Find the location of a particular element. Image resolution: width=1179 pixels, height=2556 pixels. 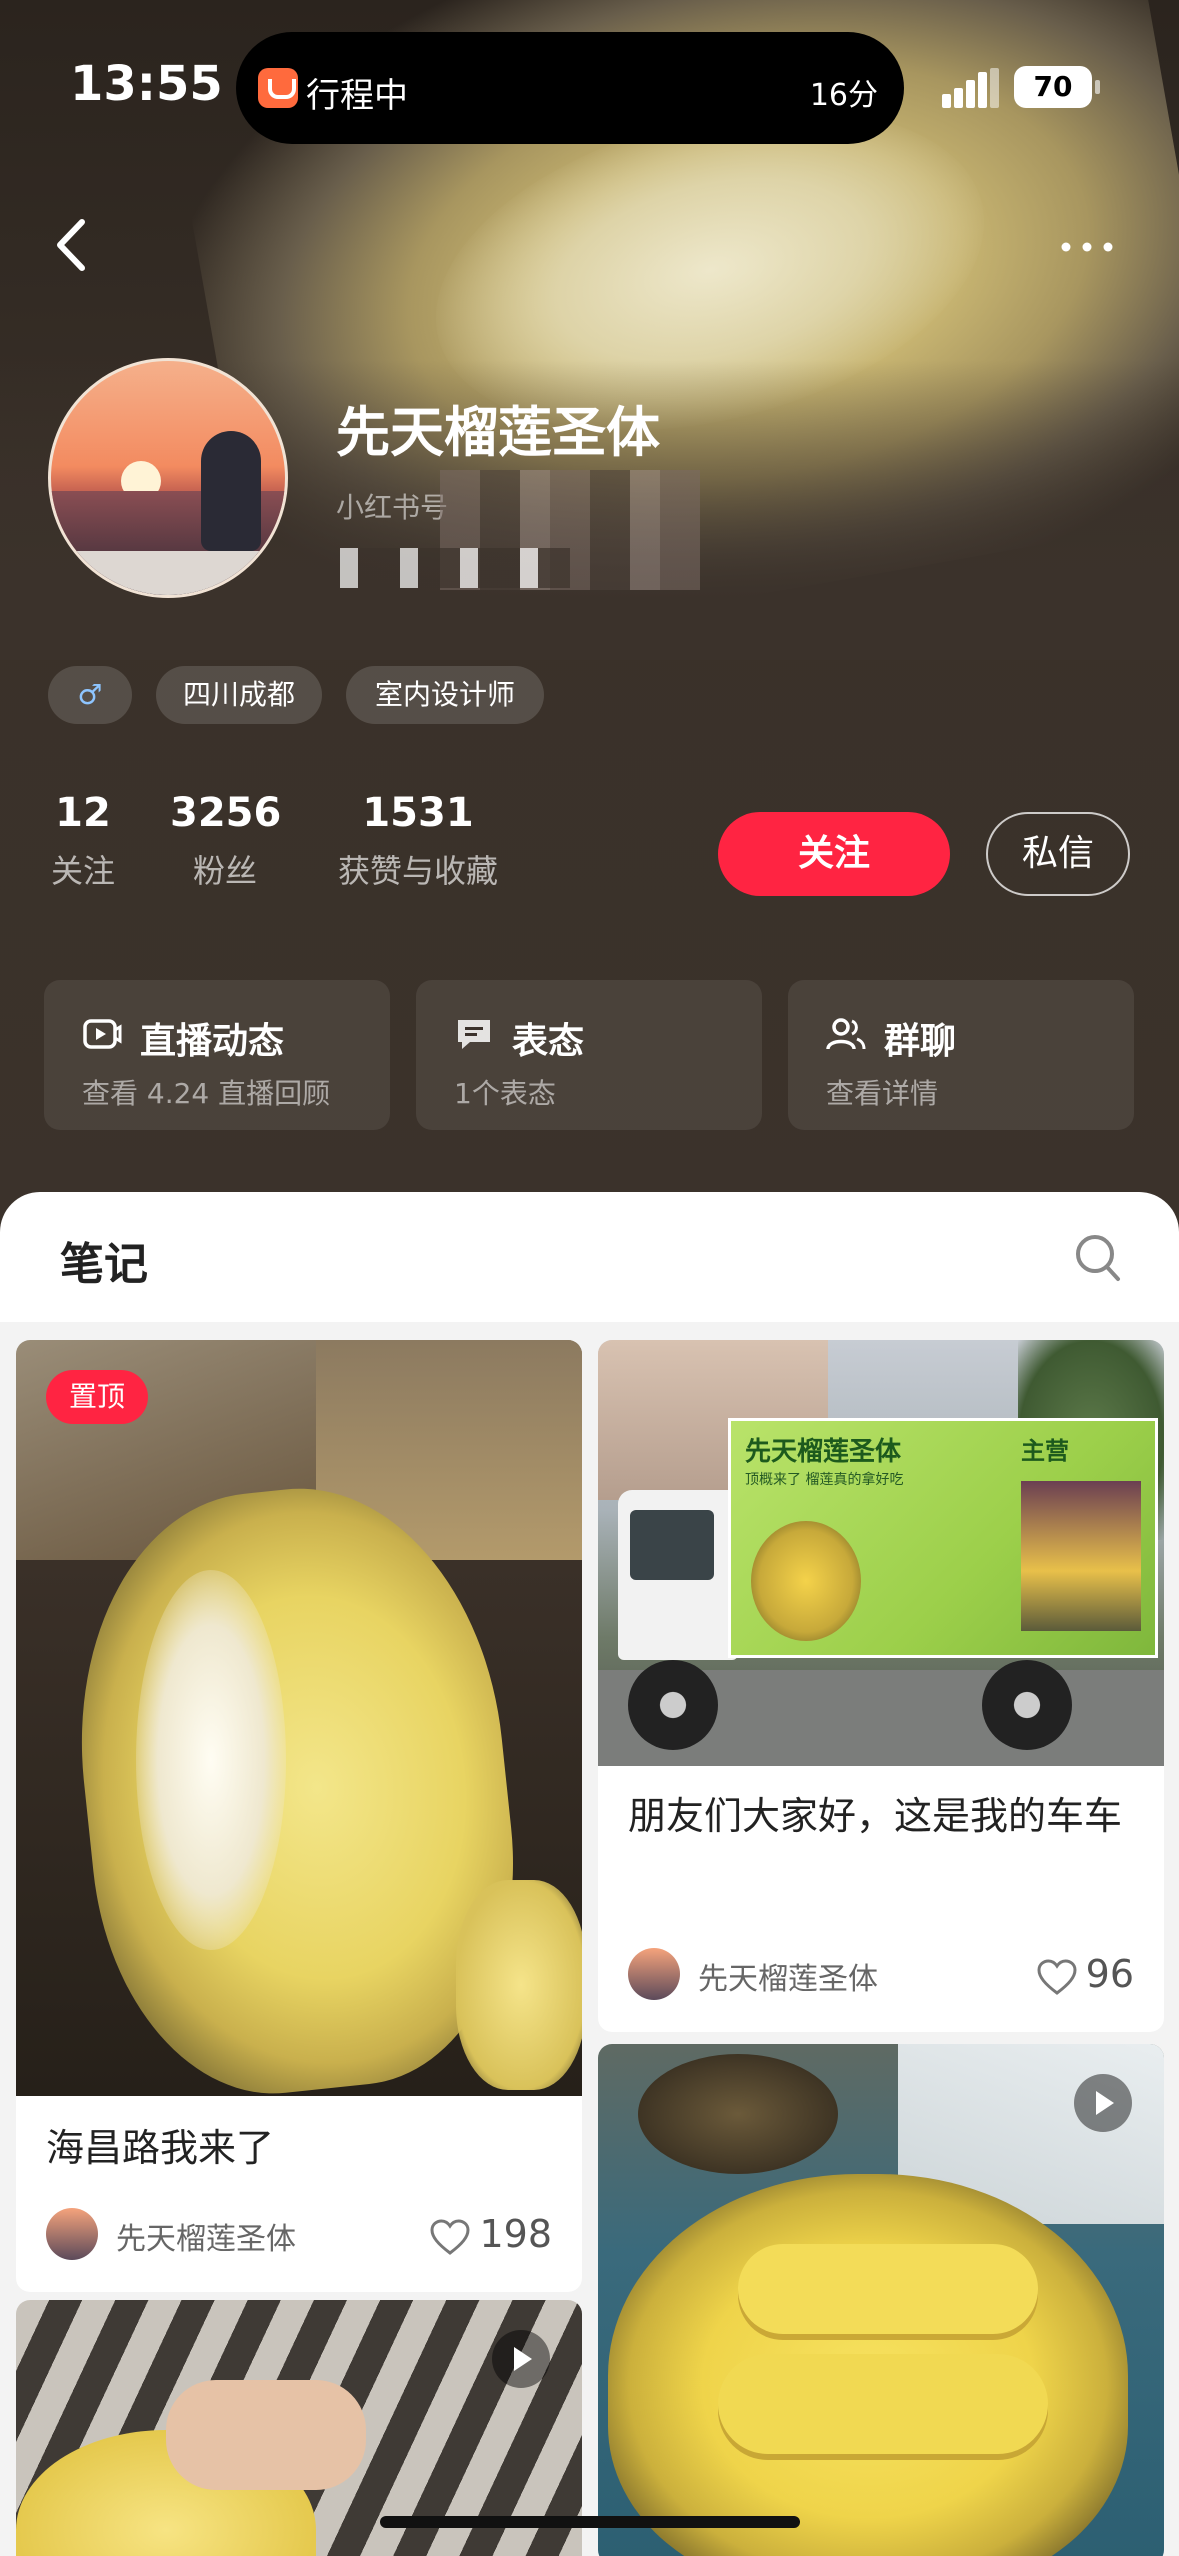

signal-icon is located at coordinates (970, 88).